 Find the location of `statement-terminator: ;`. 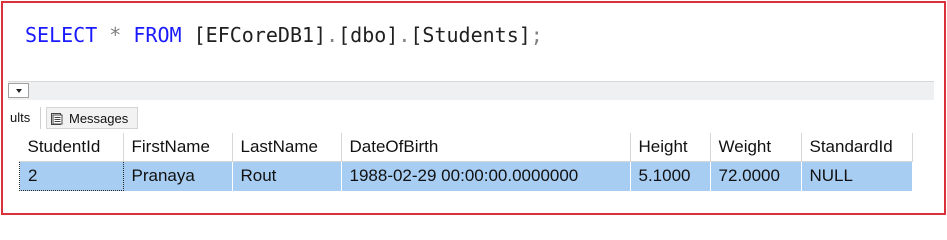

statement-terminator: ; is located at coordinates (536, 35).